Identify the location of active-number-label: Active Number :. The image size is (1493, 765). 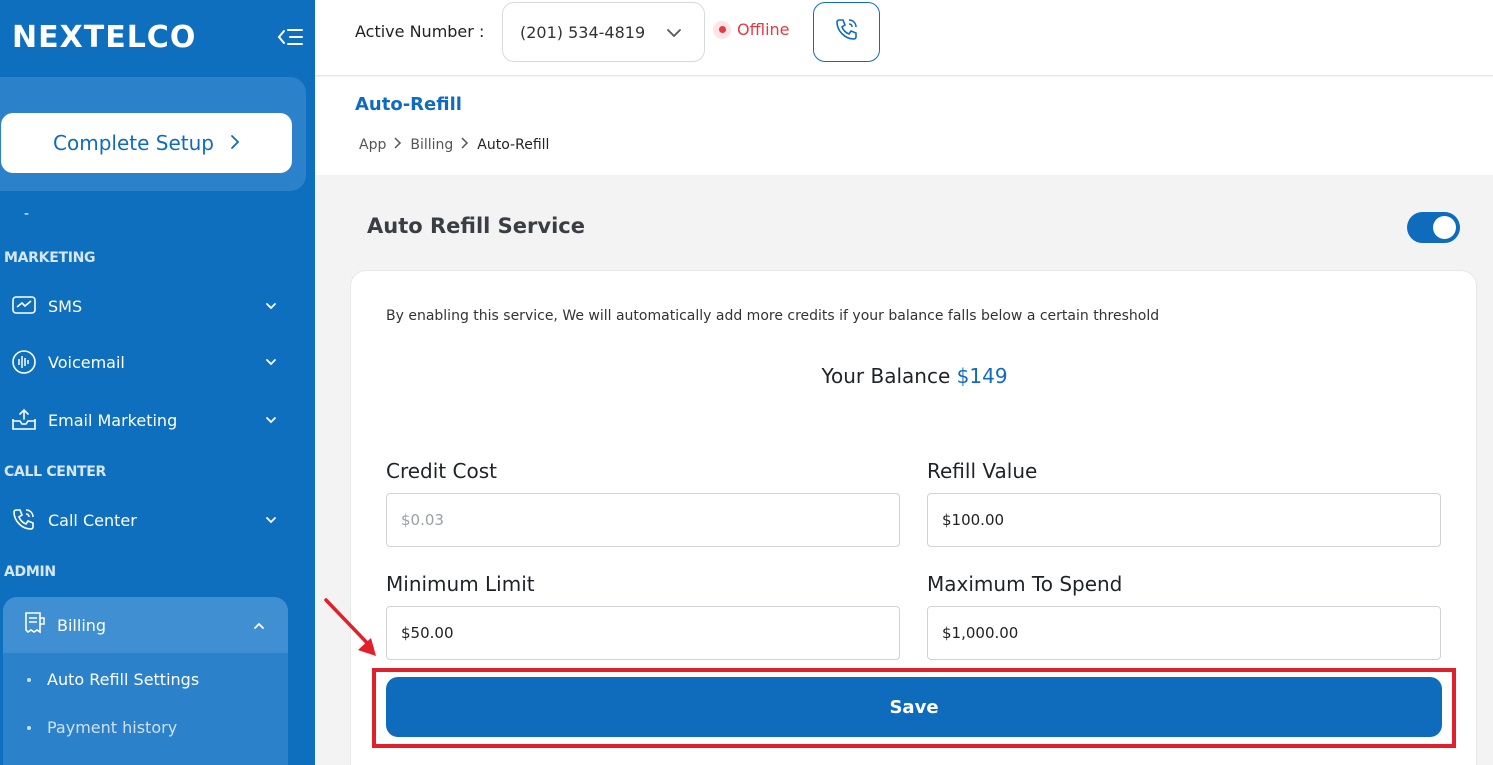
(420, 31).